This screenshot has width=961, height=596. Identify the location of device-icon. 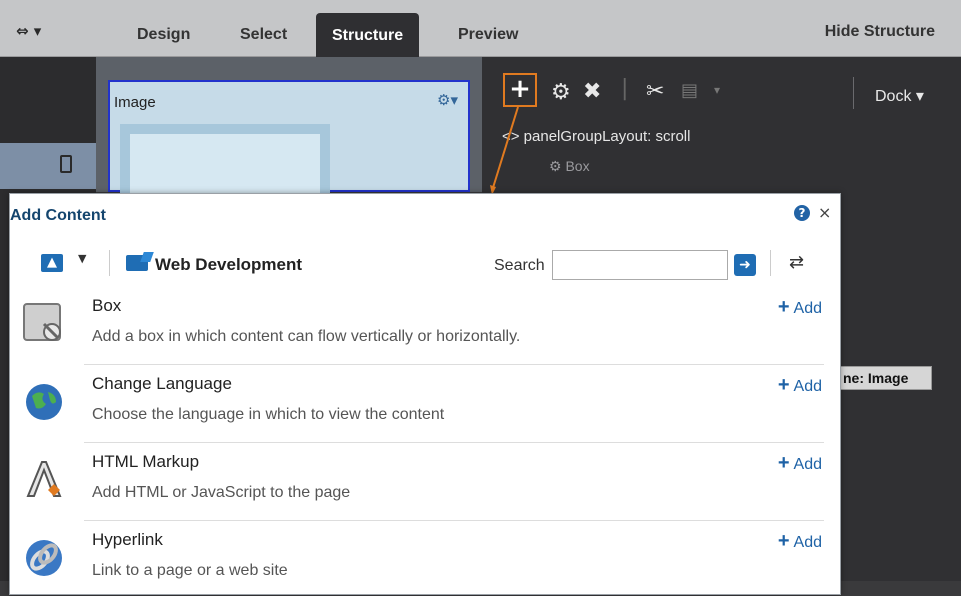
(66, 164).